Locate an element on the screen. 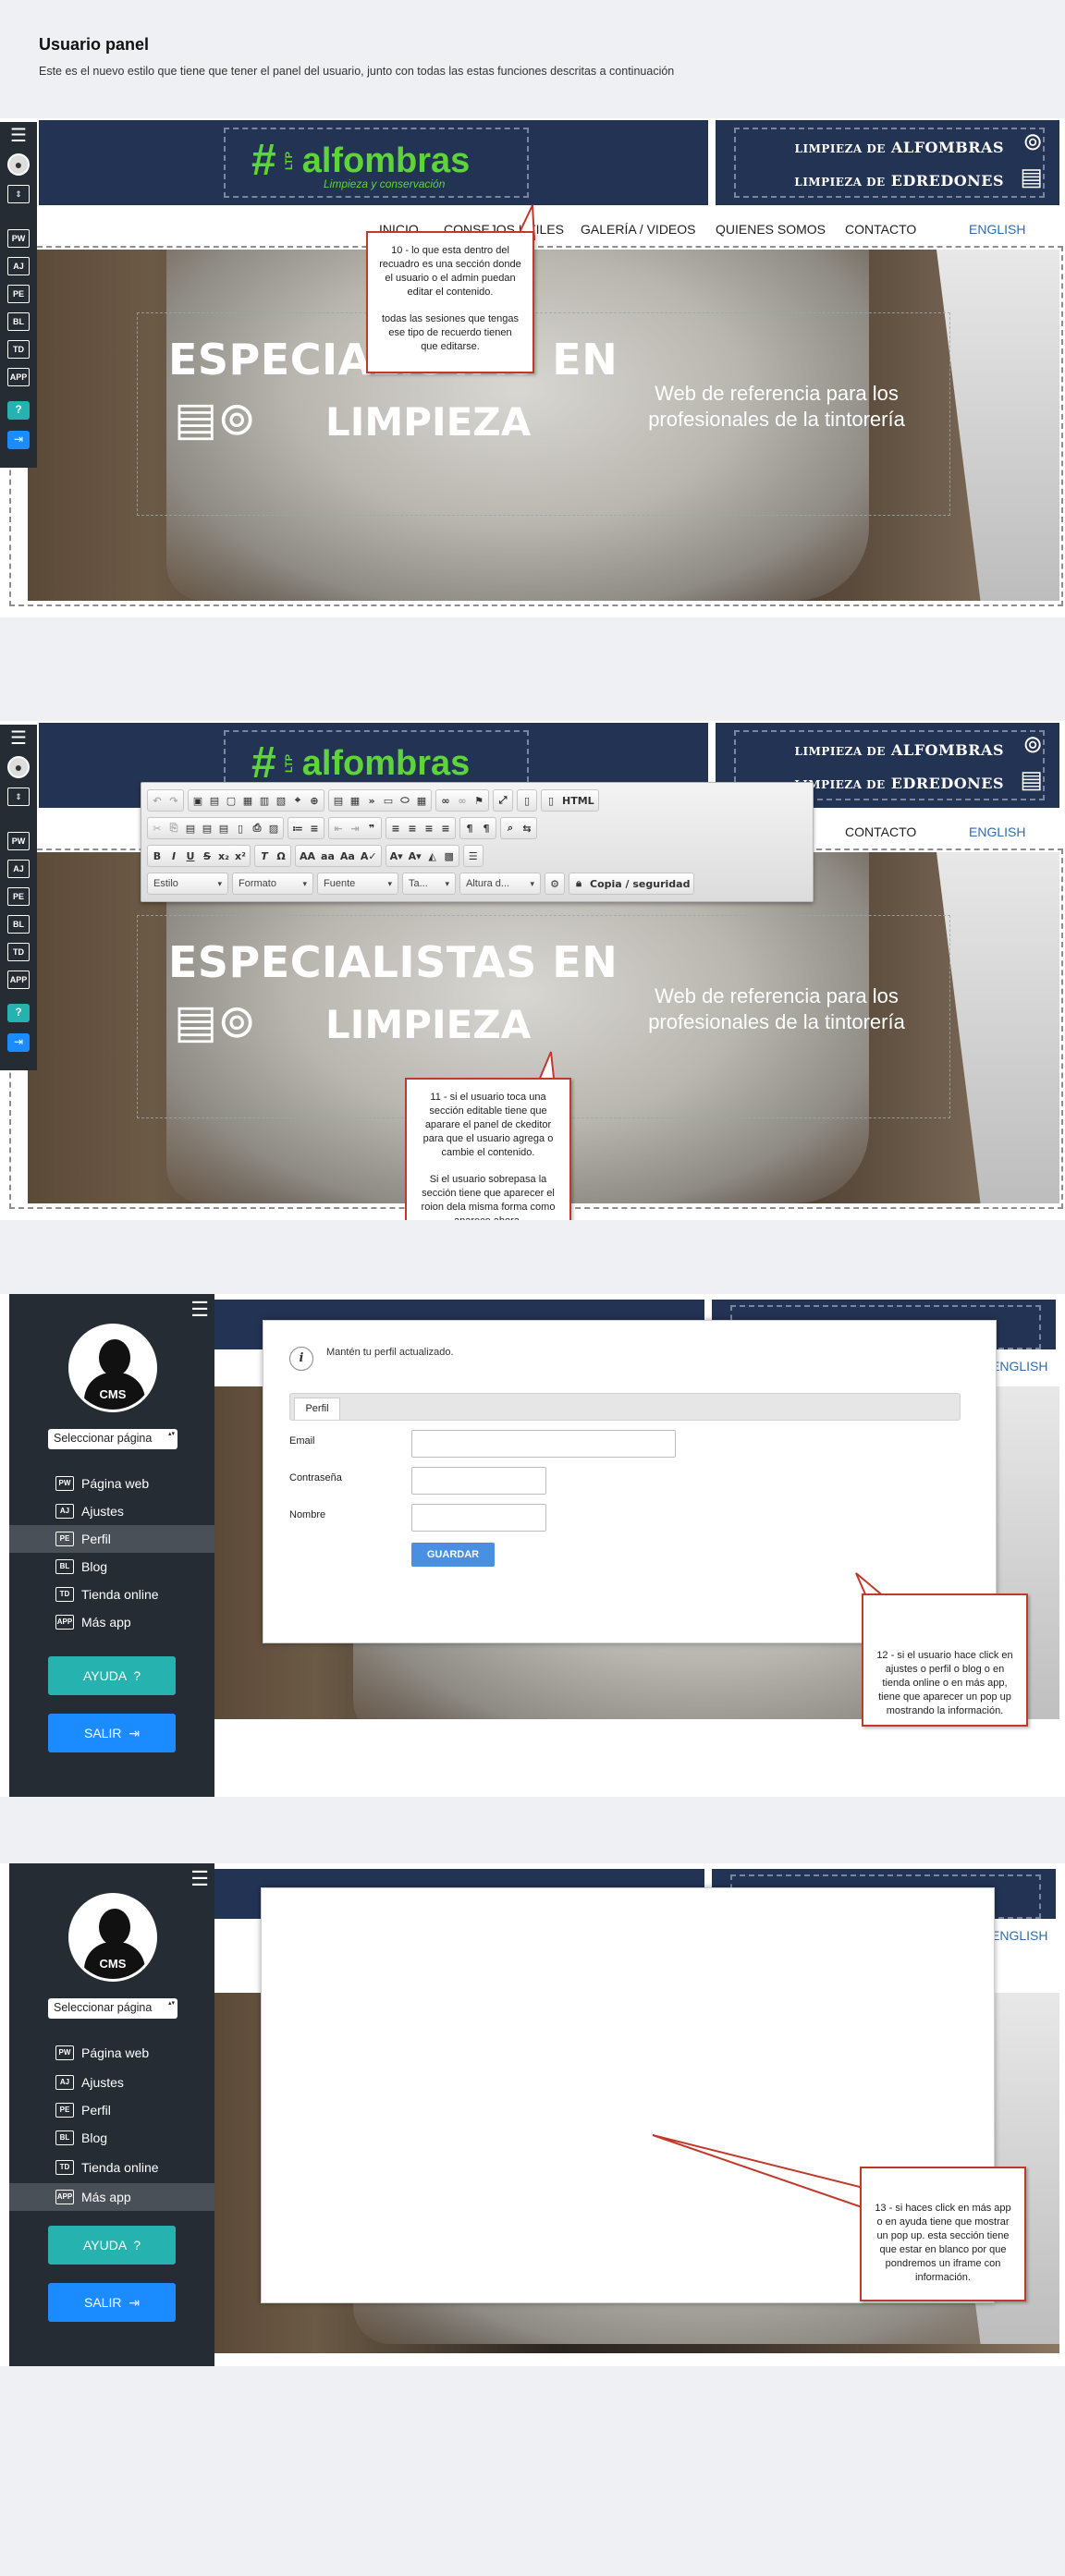 The image size is (1065, 2576). special-char-icon: Ω is located at coordinates (281, 856).